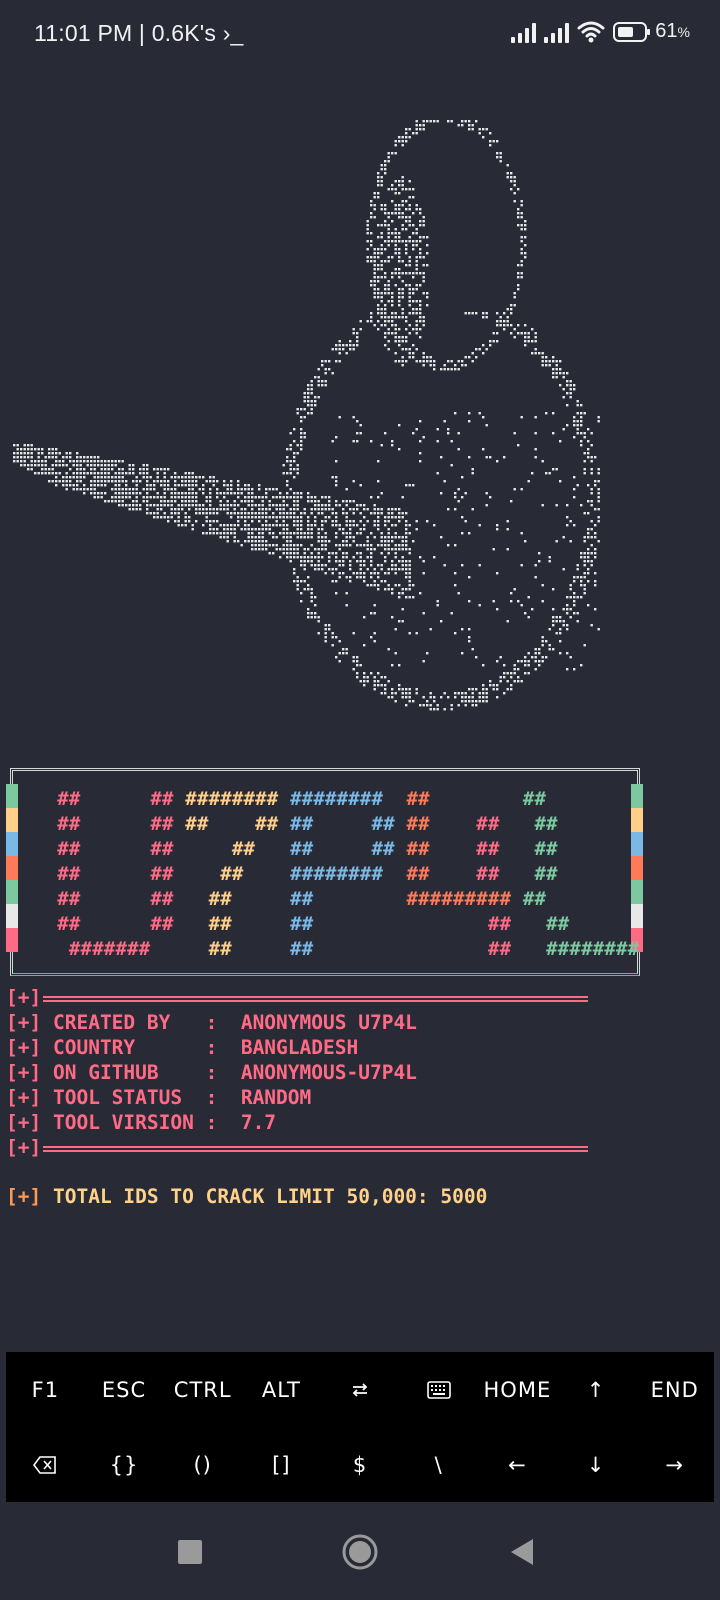  I want to click on terminal-prompt-icon: ›_, so click(233, 33).